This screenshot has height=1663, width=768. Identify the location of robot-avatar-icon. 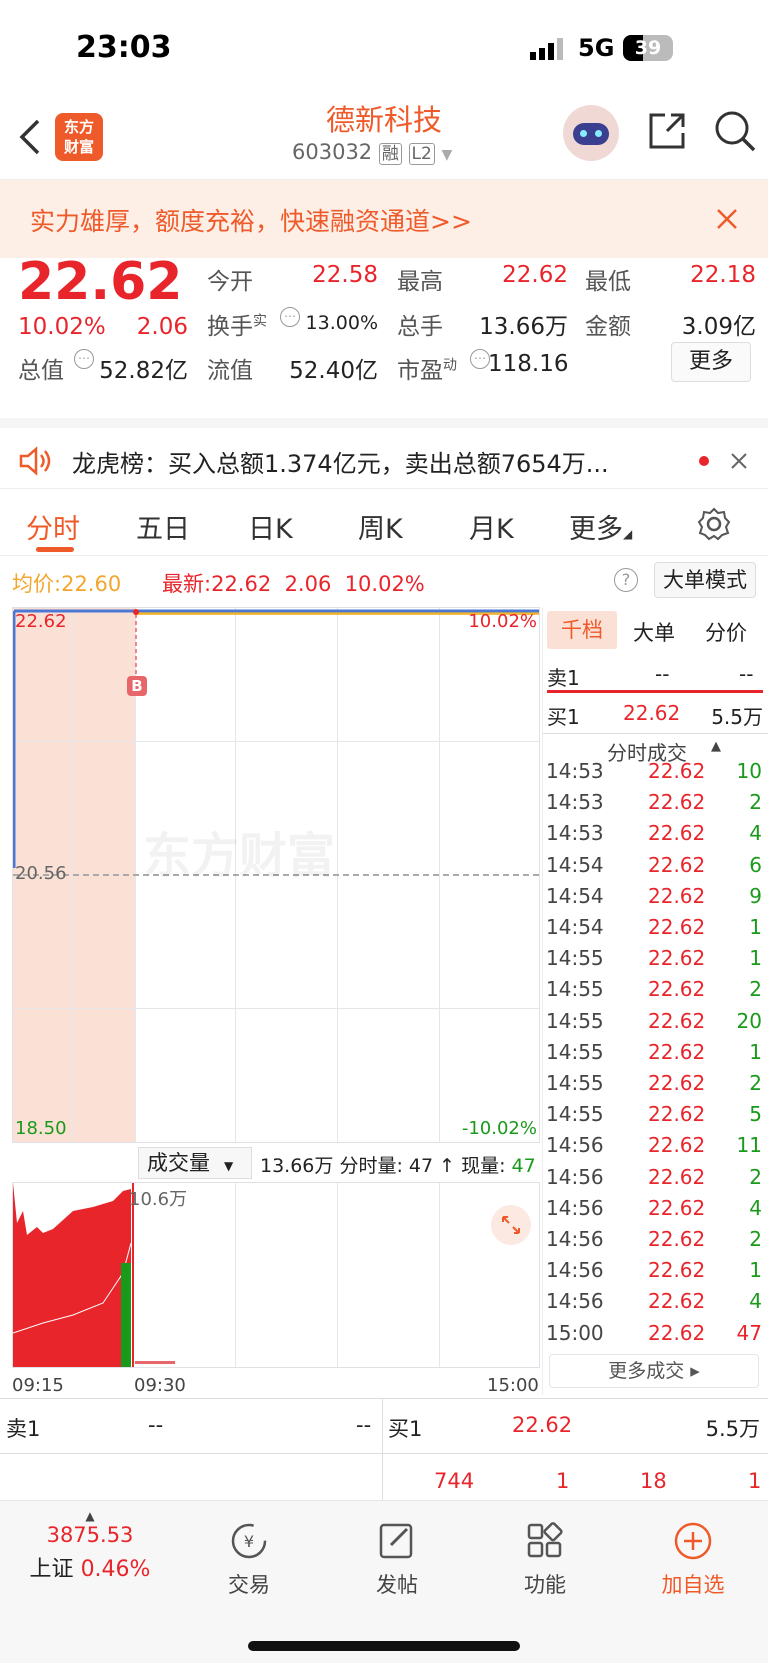
(591, 133).